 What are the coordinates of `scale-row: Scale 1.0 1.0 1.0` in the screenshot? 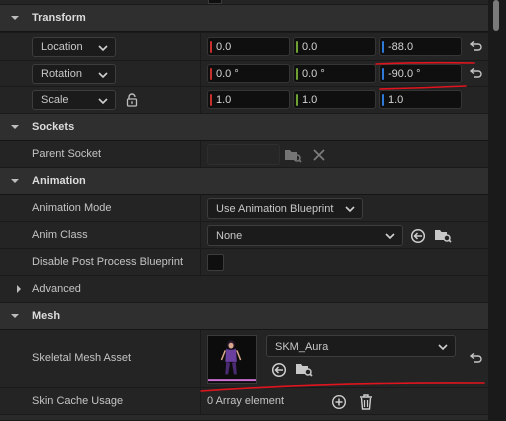 It's located at (244, 100).